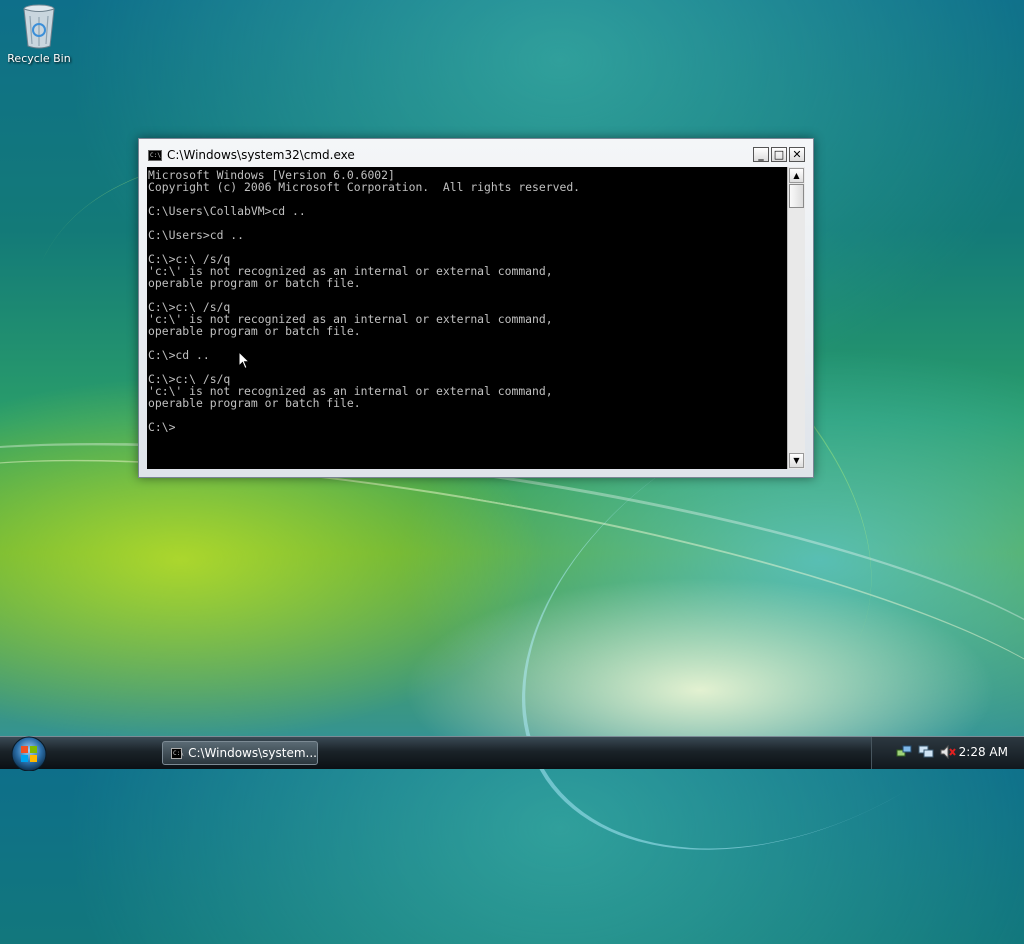 This screenshot has width=1024, height=944. What do you see at coordinates (926, 752) in the screenshot?
I see `display-icon` at bounding box center [926, 752].